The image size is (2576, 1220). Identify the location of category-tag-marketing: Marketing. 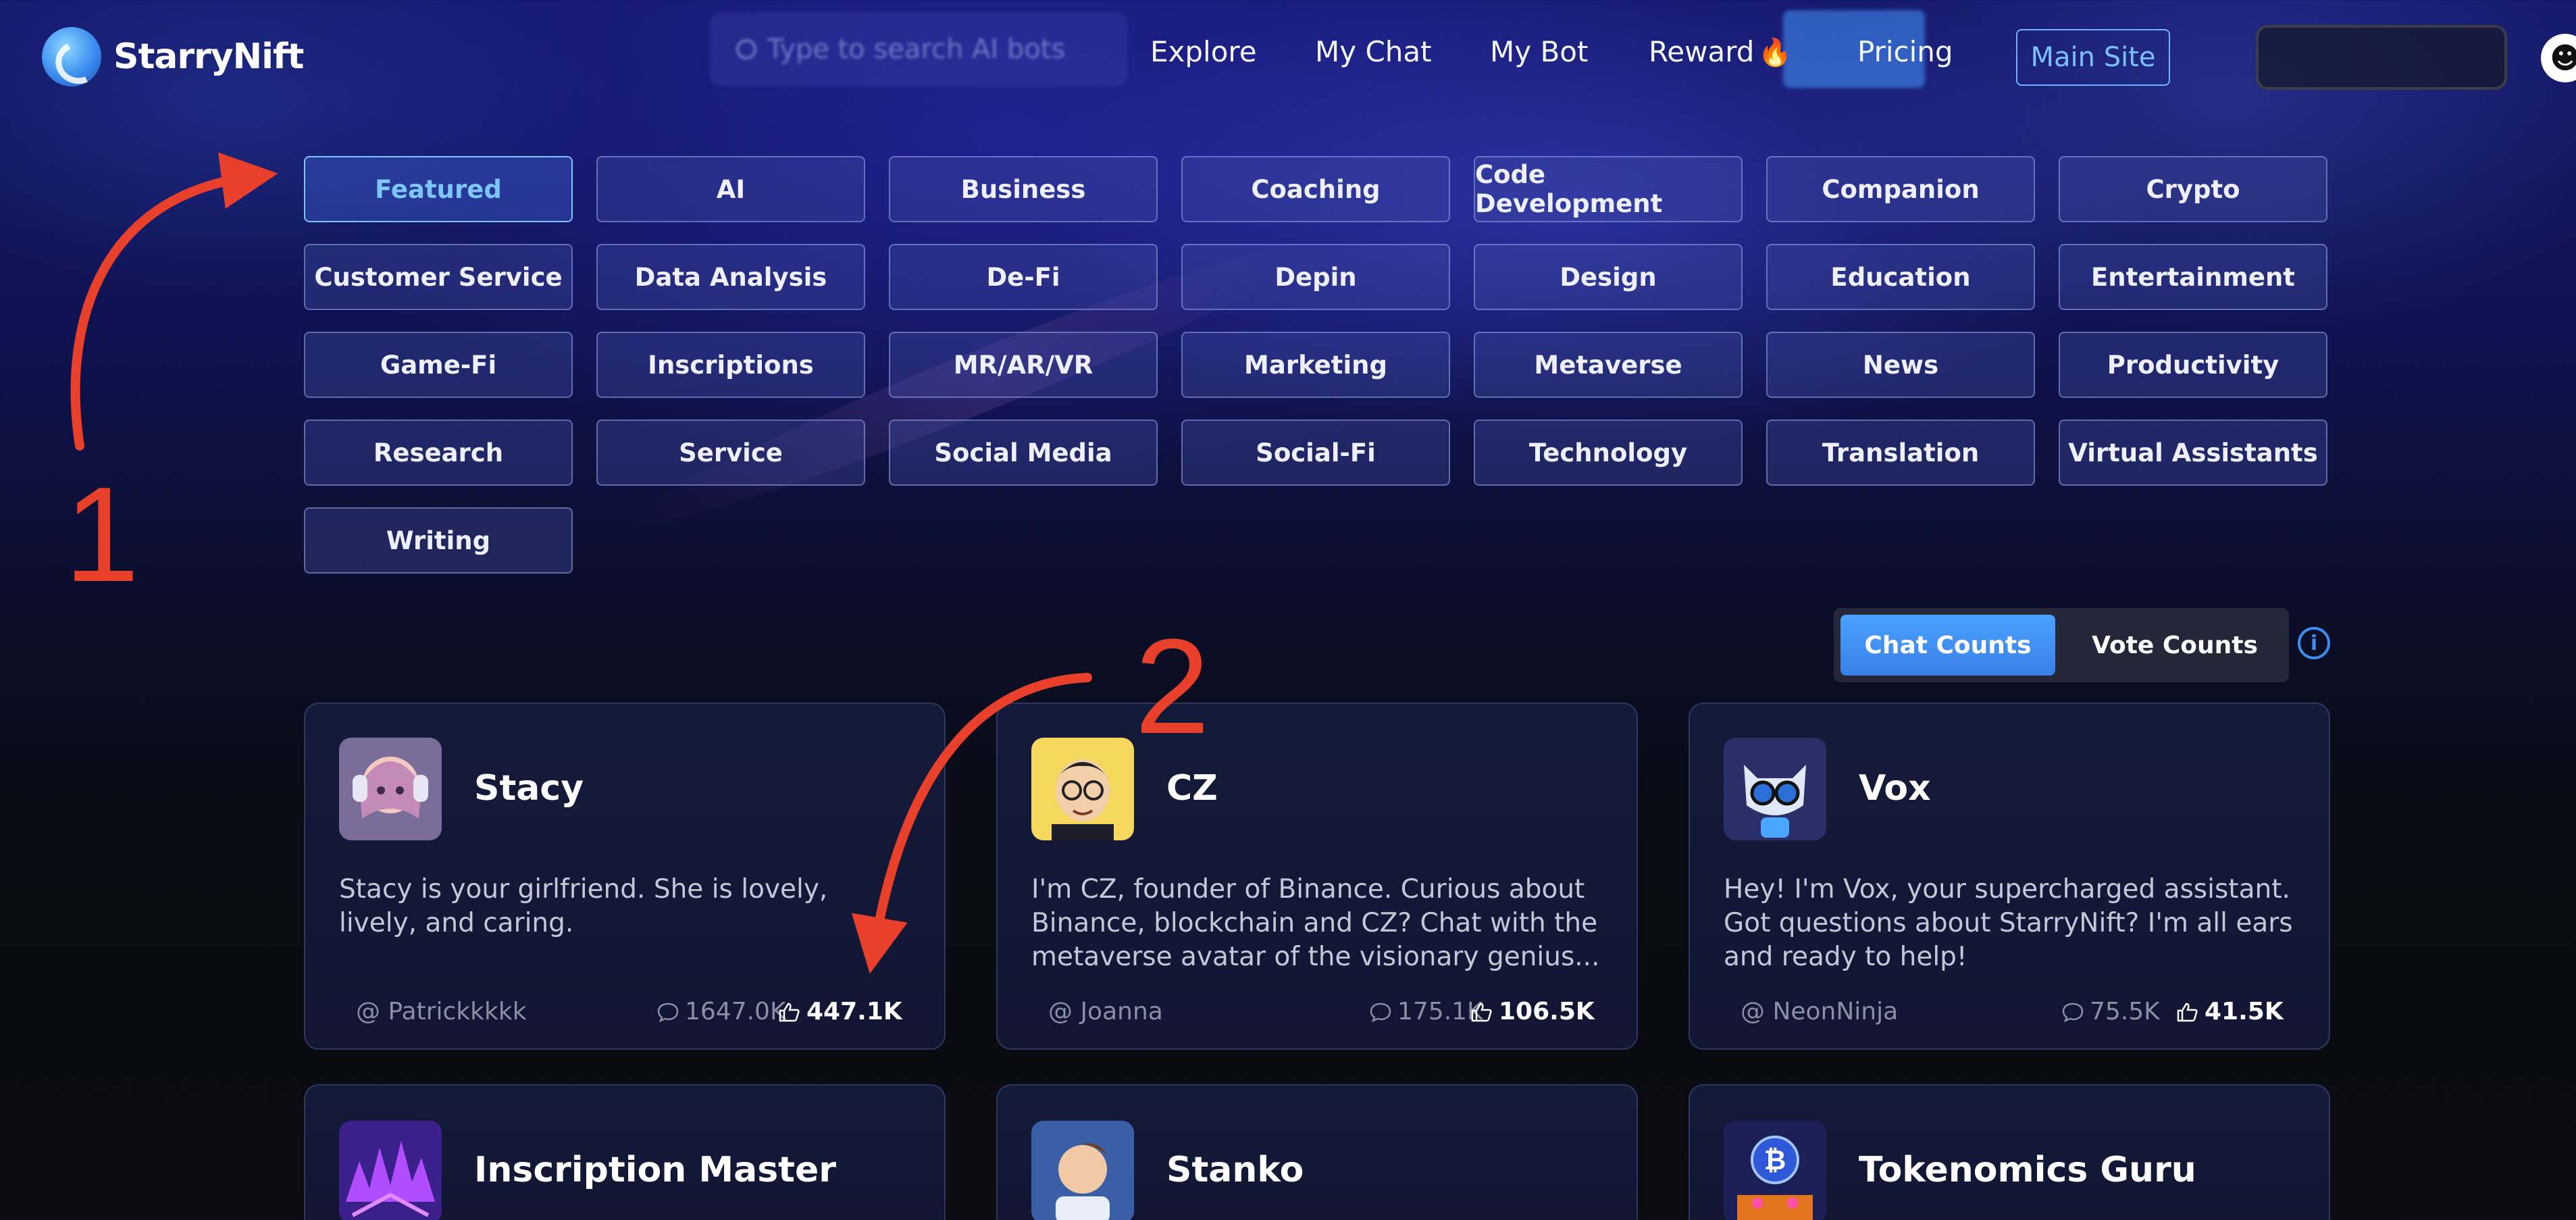
(1315, 365).